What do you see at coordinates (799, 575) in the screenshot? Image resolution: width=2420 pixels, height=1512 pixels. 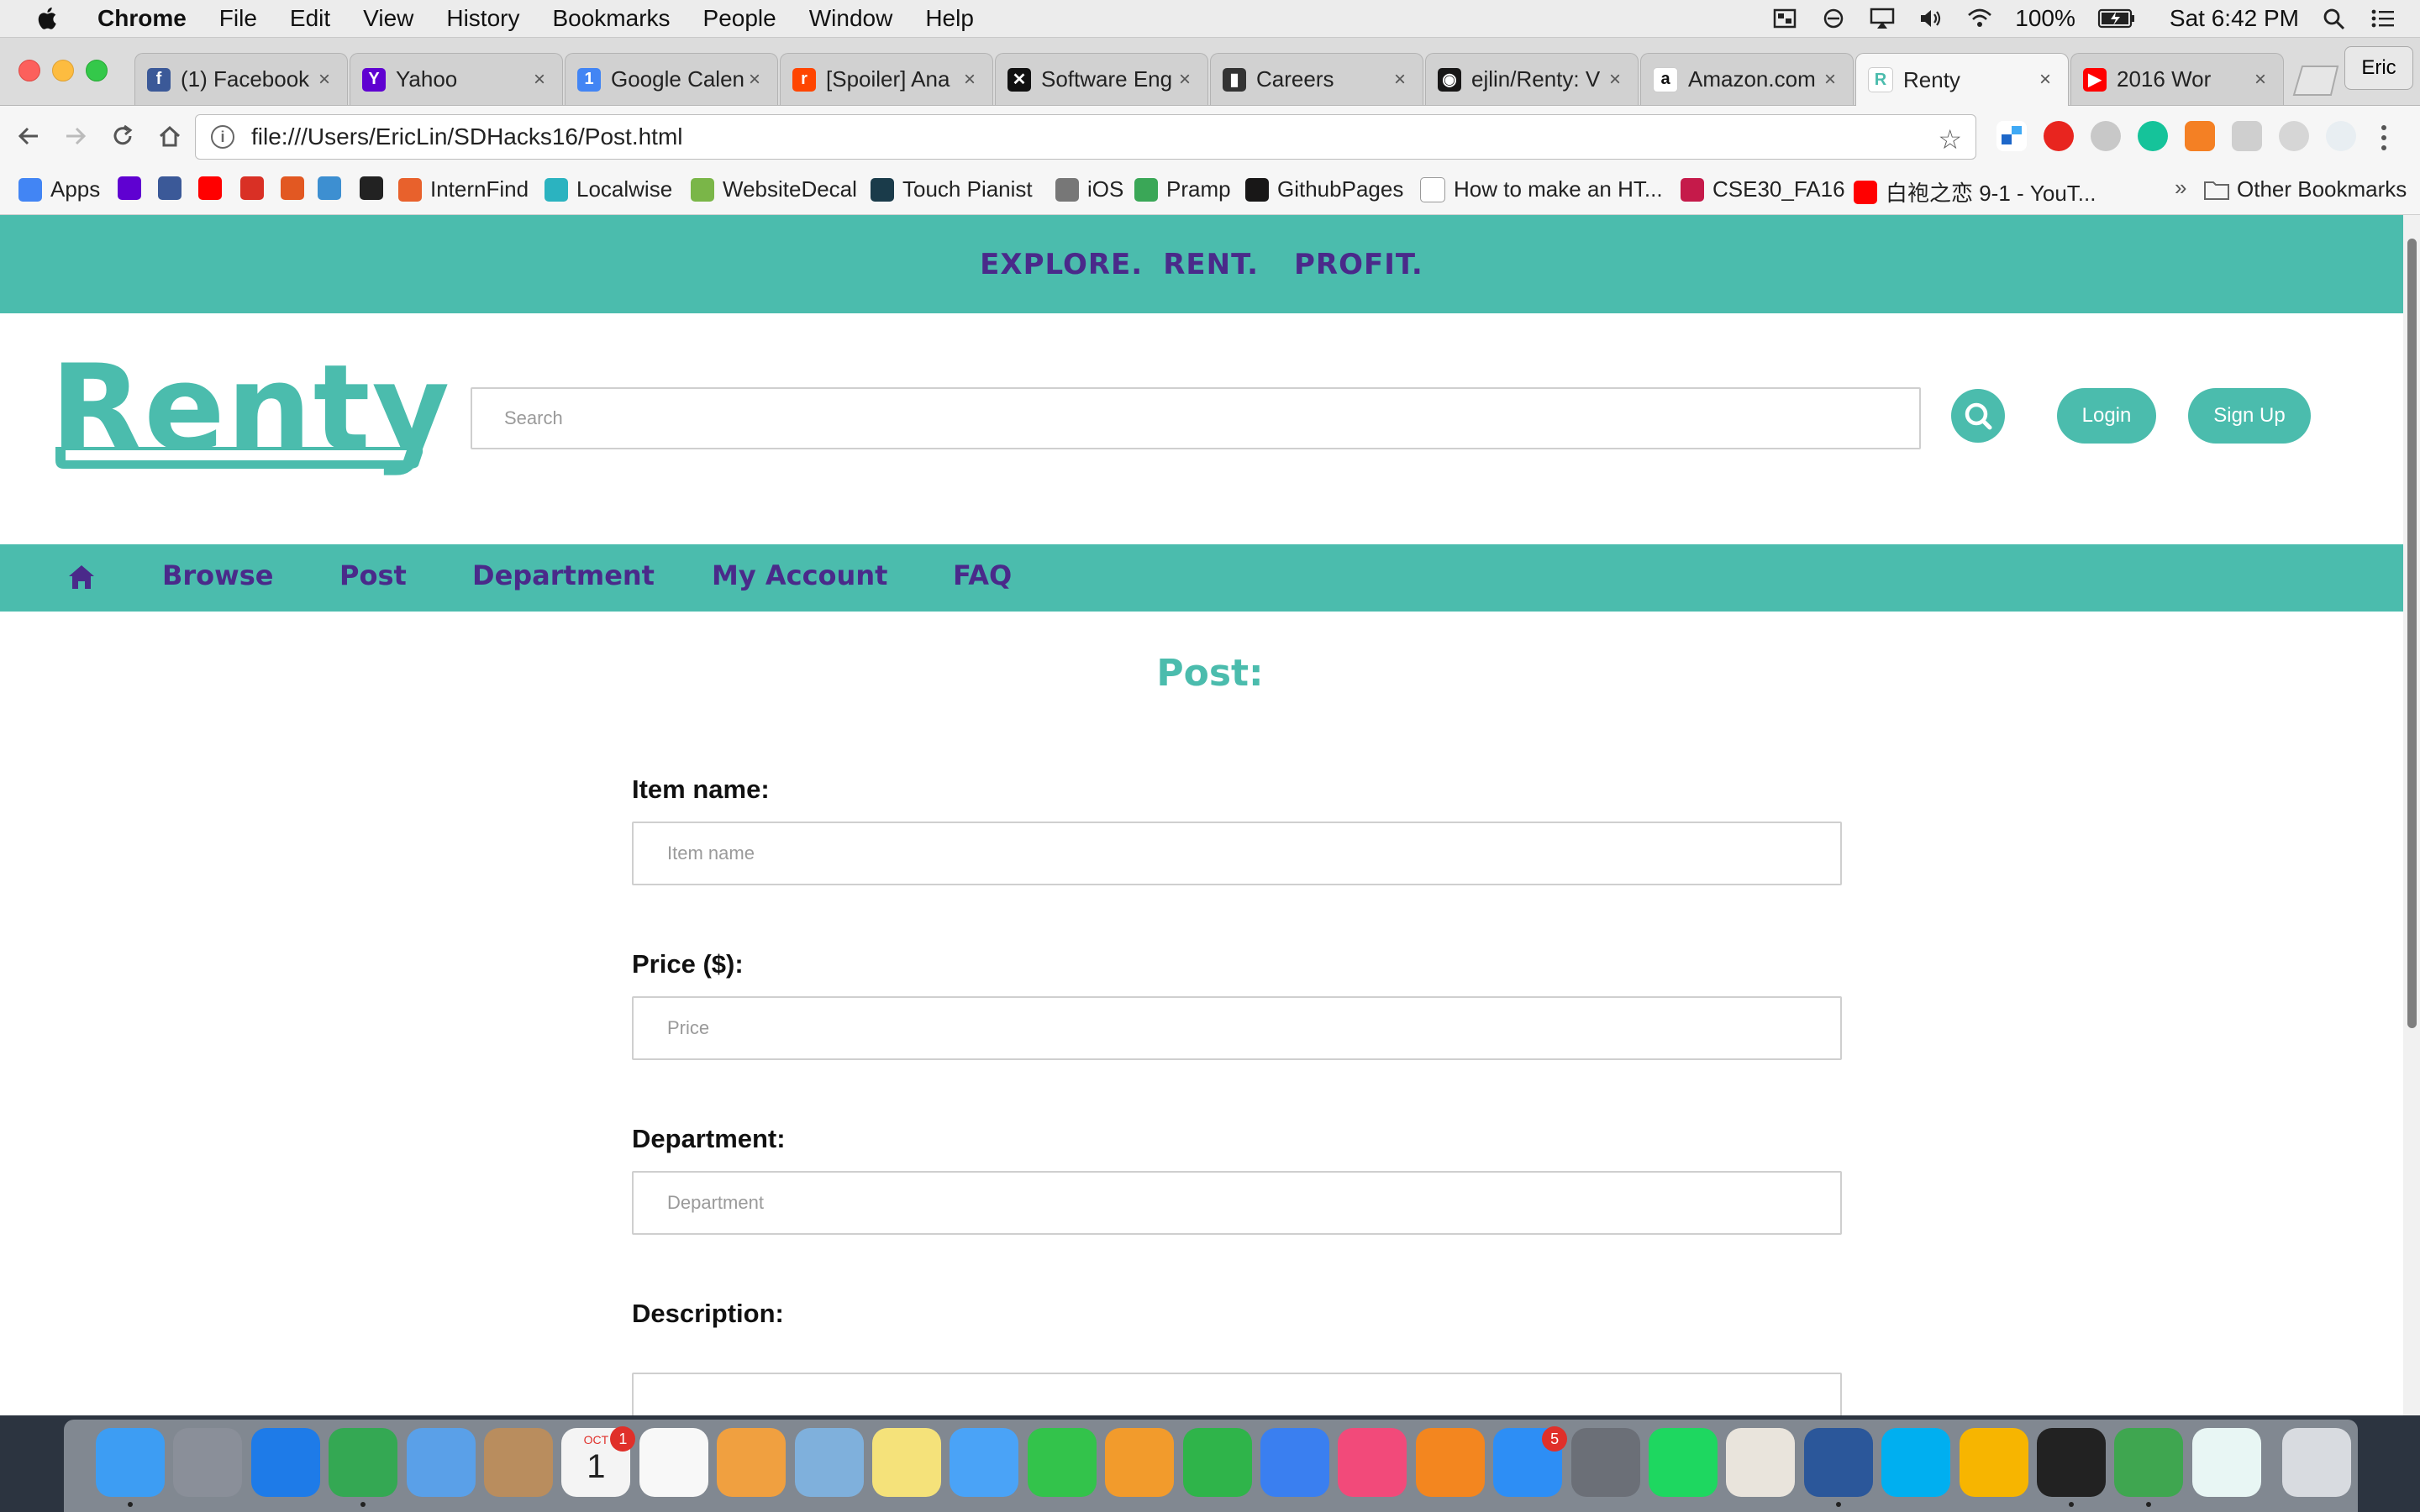 I see `nav-my-account: My Account` at bounding box center [799, 575].